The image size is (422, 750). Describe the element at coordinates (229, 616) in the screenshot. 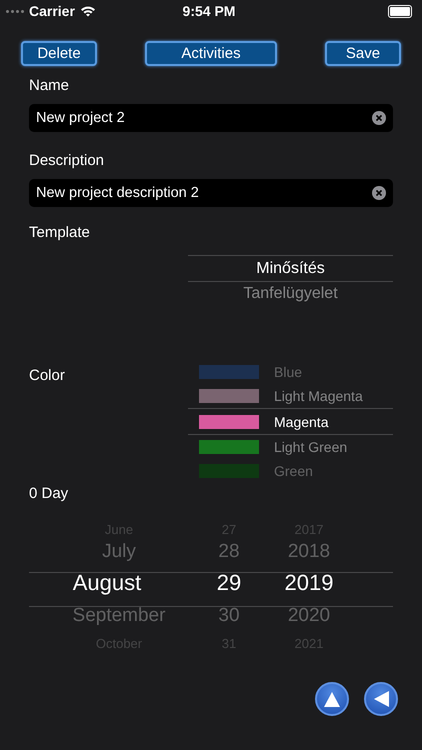

I see `day-option: 30` at that location.